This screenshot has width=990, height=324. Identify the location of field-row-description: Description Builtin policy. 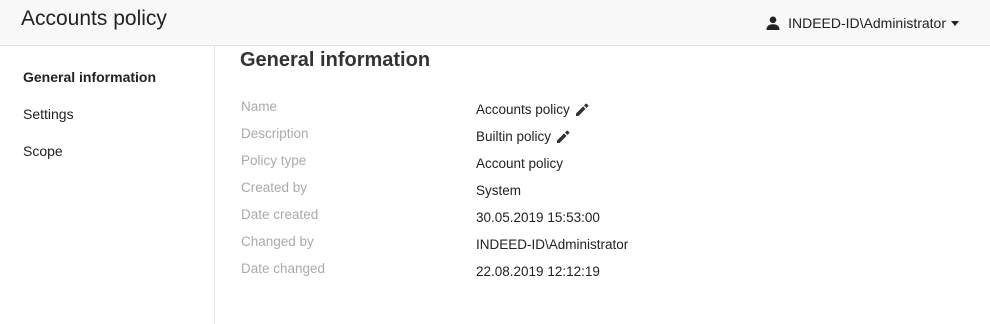
(591, 137).